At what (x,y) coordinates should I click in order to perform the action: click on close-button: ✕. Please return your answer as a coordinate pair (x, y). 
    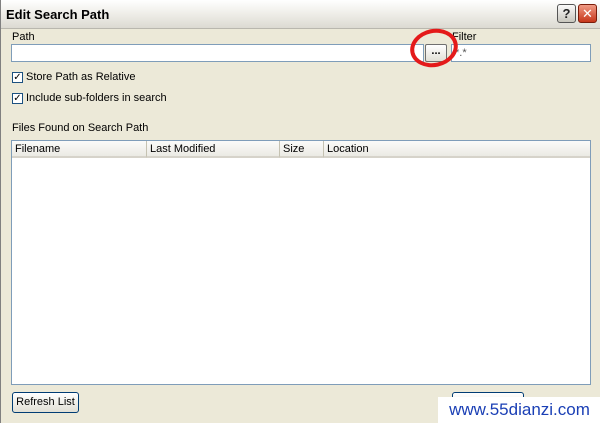
    Looking at the image, I should click on (587, 13).